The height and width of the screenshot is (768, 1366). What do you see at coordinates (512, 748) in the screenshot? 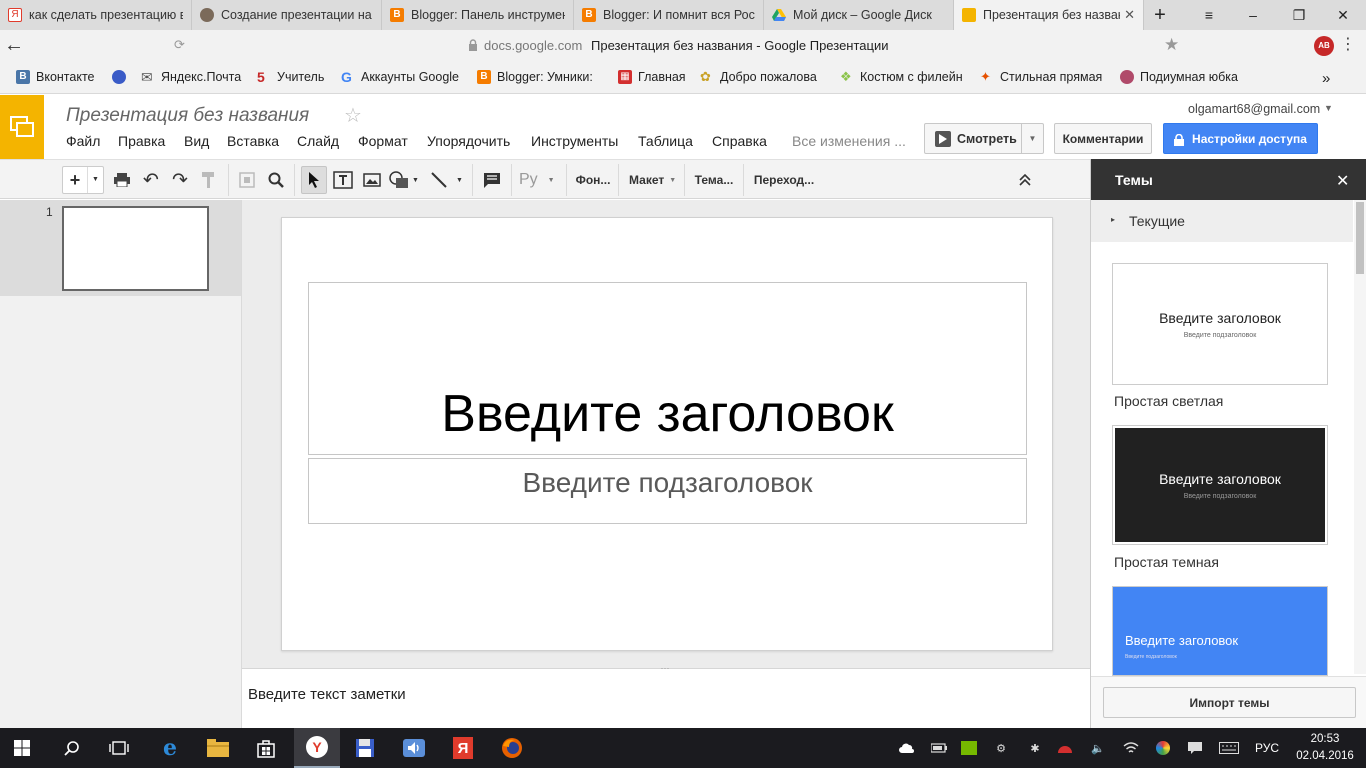
I see `firefox-icon` at bounding box center [512, 748].